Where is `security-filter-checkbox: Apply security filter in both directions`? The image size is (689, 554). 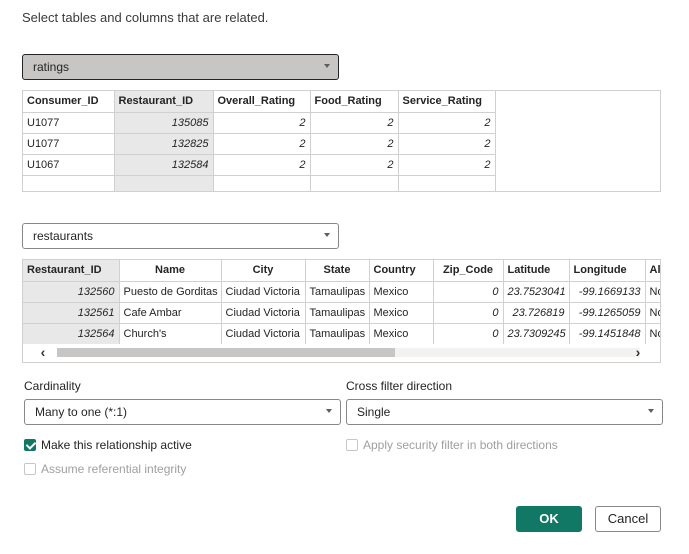
security-filter-checkbox: Apply security filter in both directions is located at coordinates (452, 445).